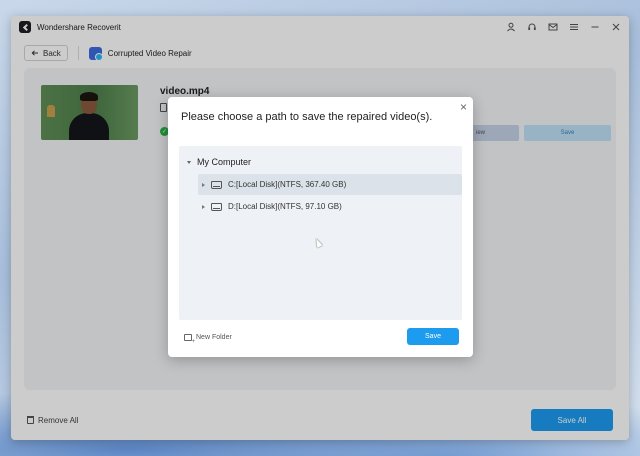 The width and height of the screenshot is (640, 456). I want to click on new-folder-icon, so click(189, 339).